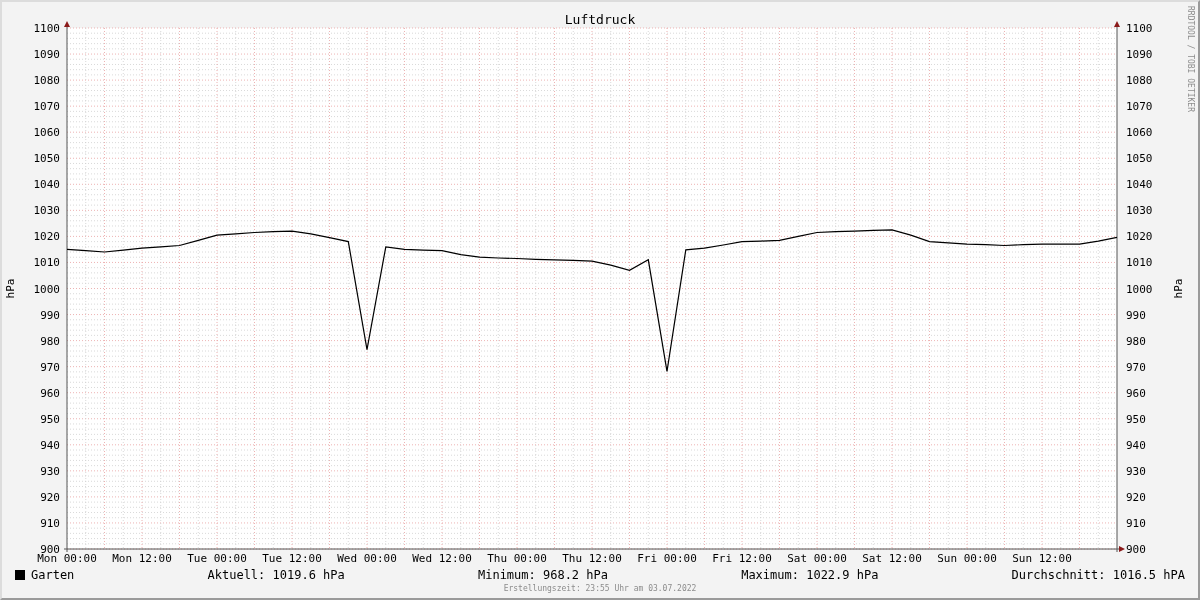 This screenshot has height=600, width=1200. What do you see at coordinates (1098, 575) in the screenshot?
I see `legend-stat: Durchschnitt: 1016.5 hPA` at bounding box center [1098, 575].